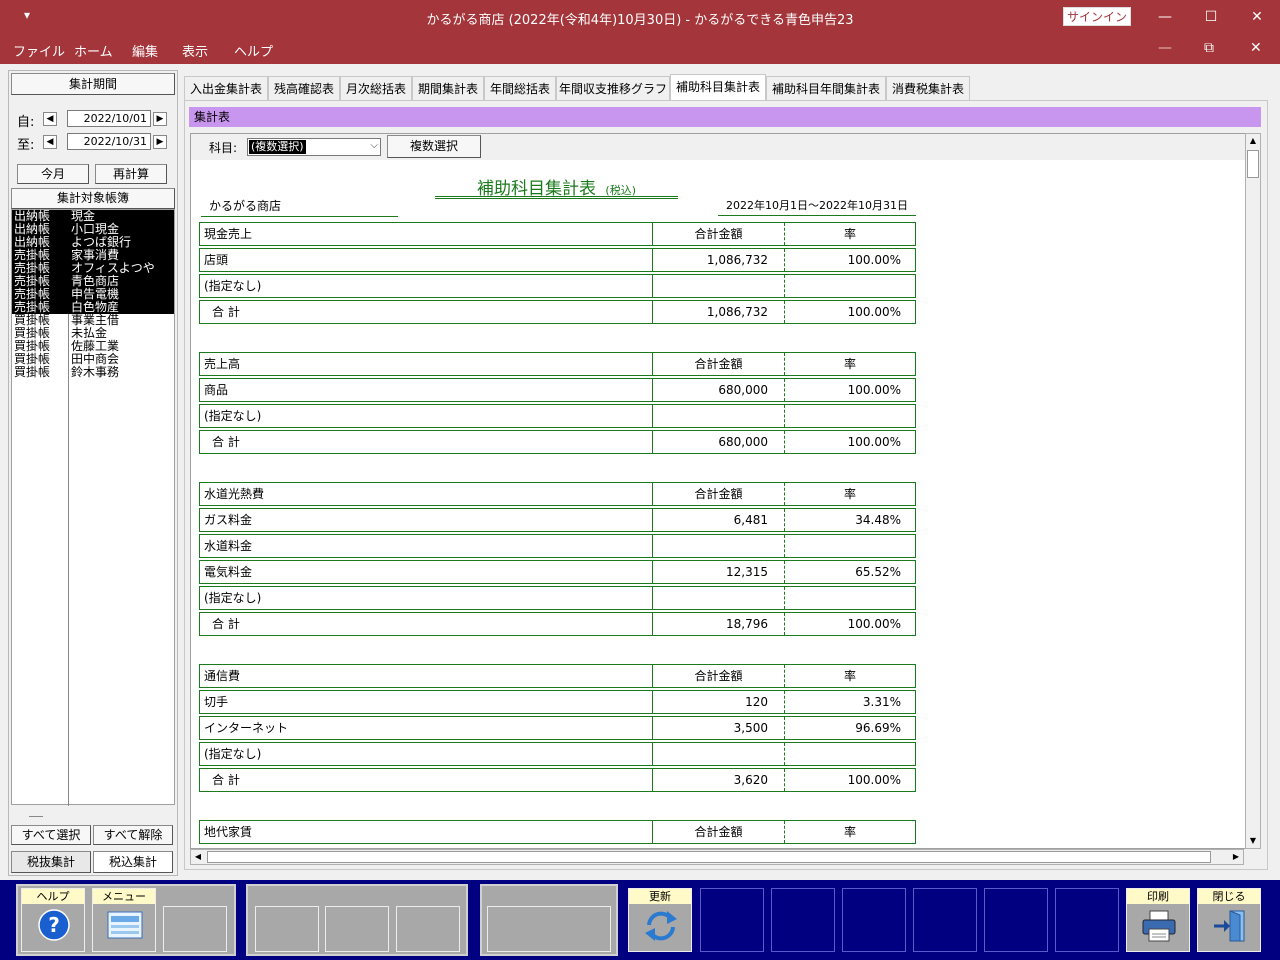 Image resolution: width=1280 pixels, height=960 pixels. Describe the element at coordinates (557, 494) in the screenshot. I see `section-header-row: 水道光熱費 合計金額率` at that location.